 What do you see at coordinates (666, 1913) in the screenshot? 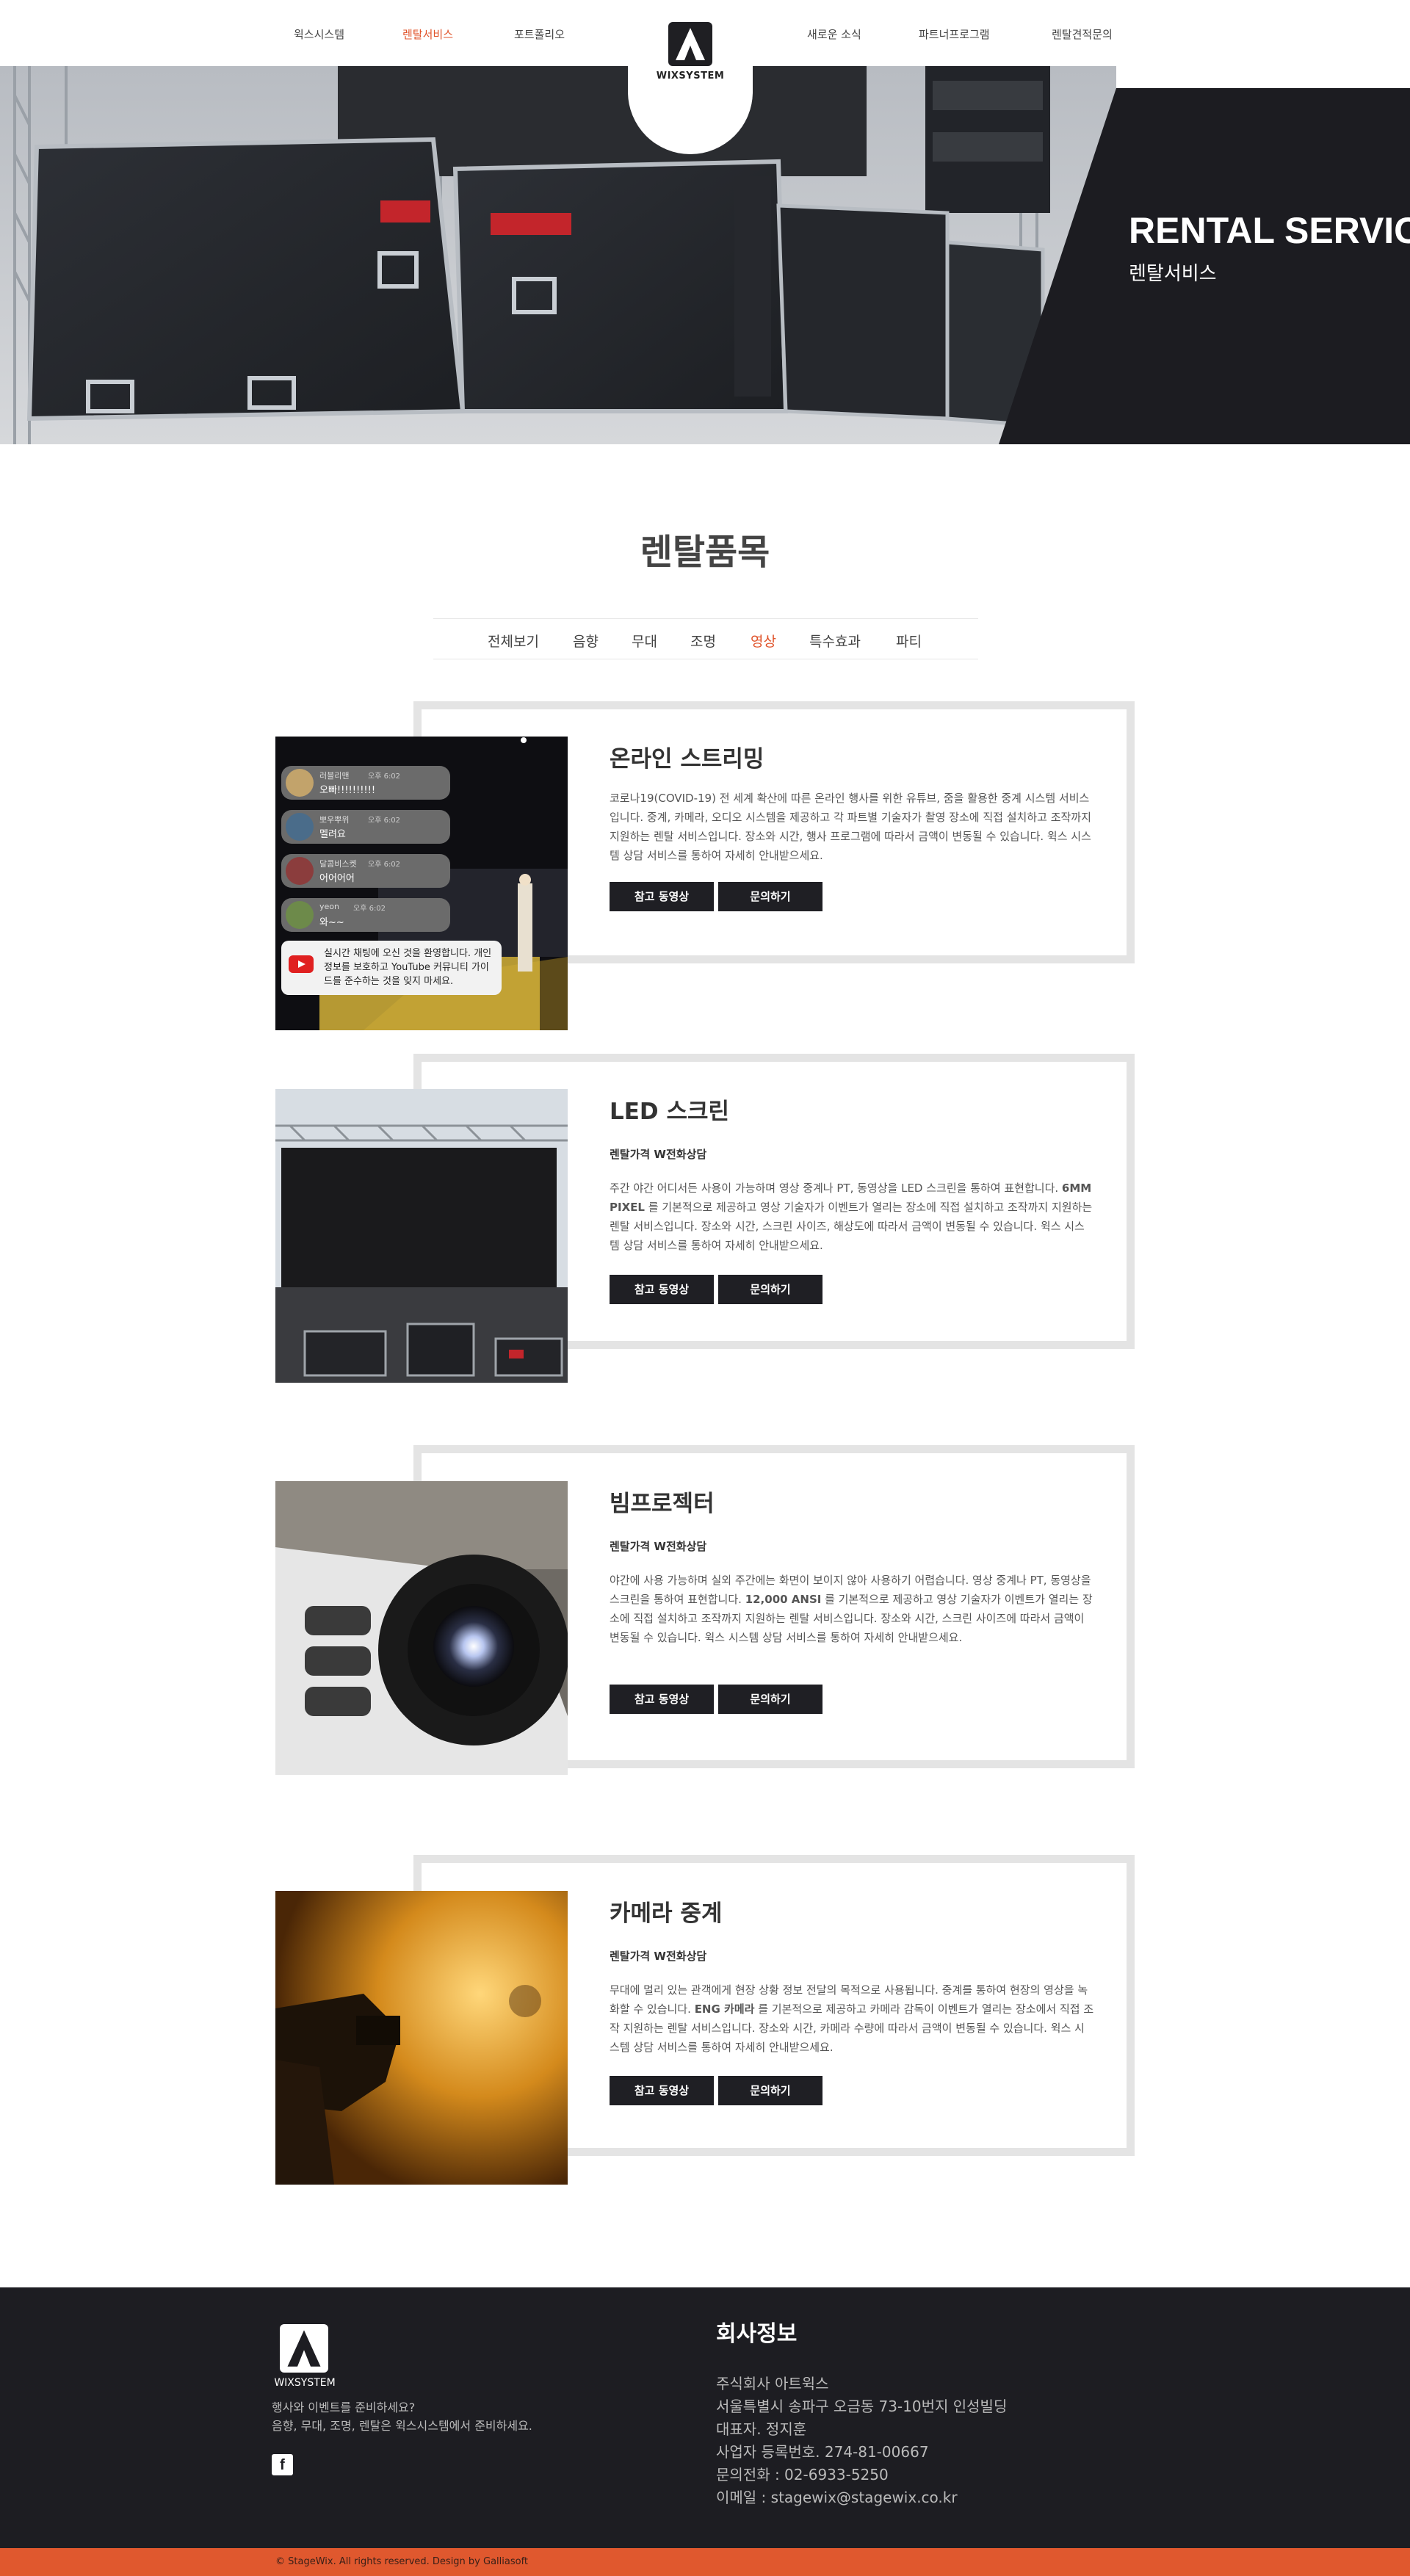
I see `card-title: 카메라 중계` at bounding box center [666, 1913].